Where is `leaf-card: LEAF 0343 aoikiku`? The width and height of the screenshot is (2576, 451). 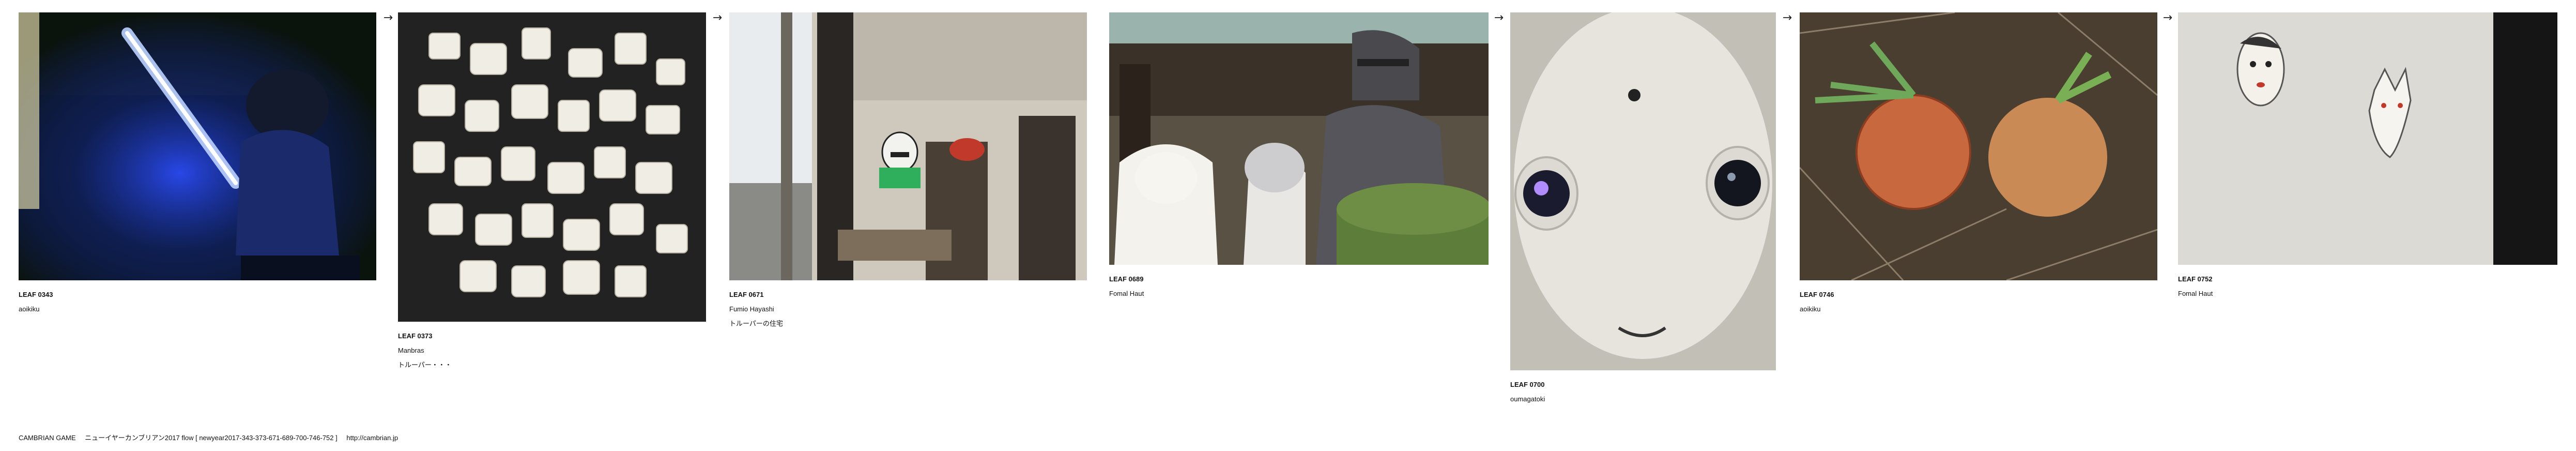
leaf-card: LEAF 0343 aoikiku is located at coordinates (198, 164).